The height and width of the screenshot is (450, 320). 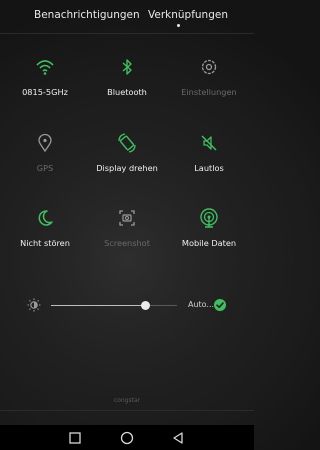 I want to click on toggle-wifi: 0815-5GHz, so click(x=45, y=87).